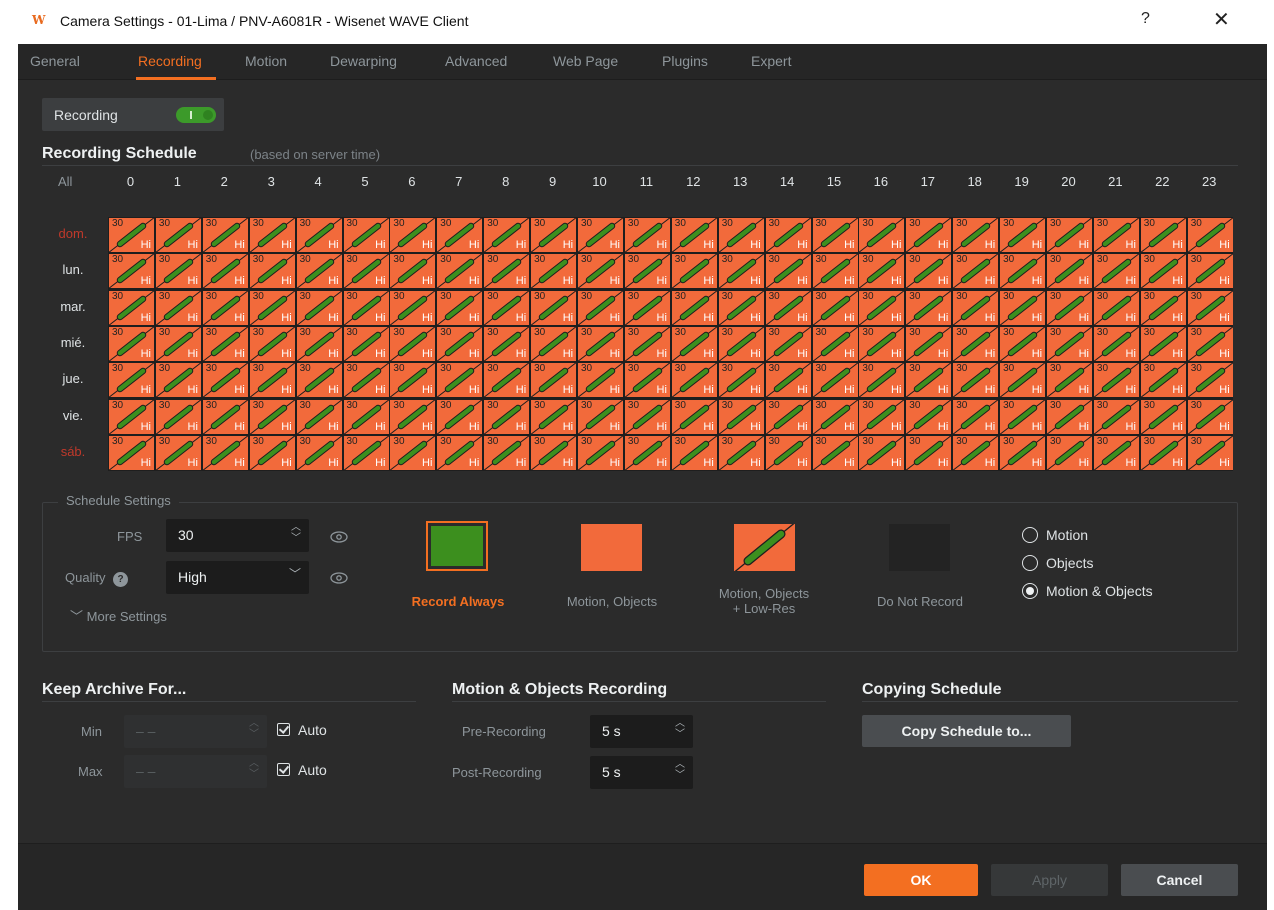 The width and height of the screenshot is (1274, 910). Describe the element at coordinates (1221, 19) in the screenshot. I see `close-icon: ✕` at that location.